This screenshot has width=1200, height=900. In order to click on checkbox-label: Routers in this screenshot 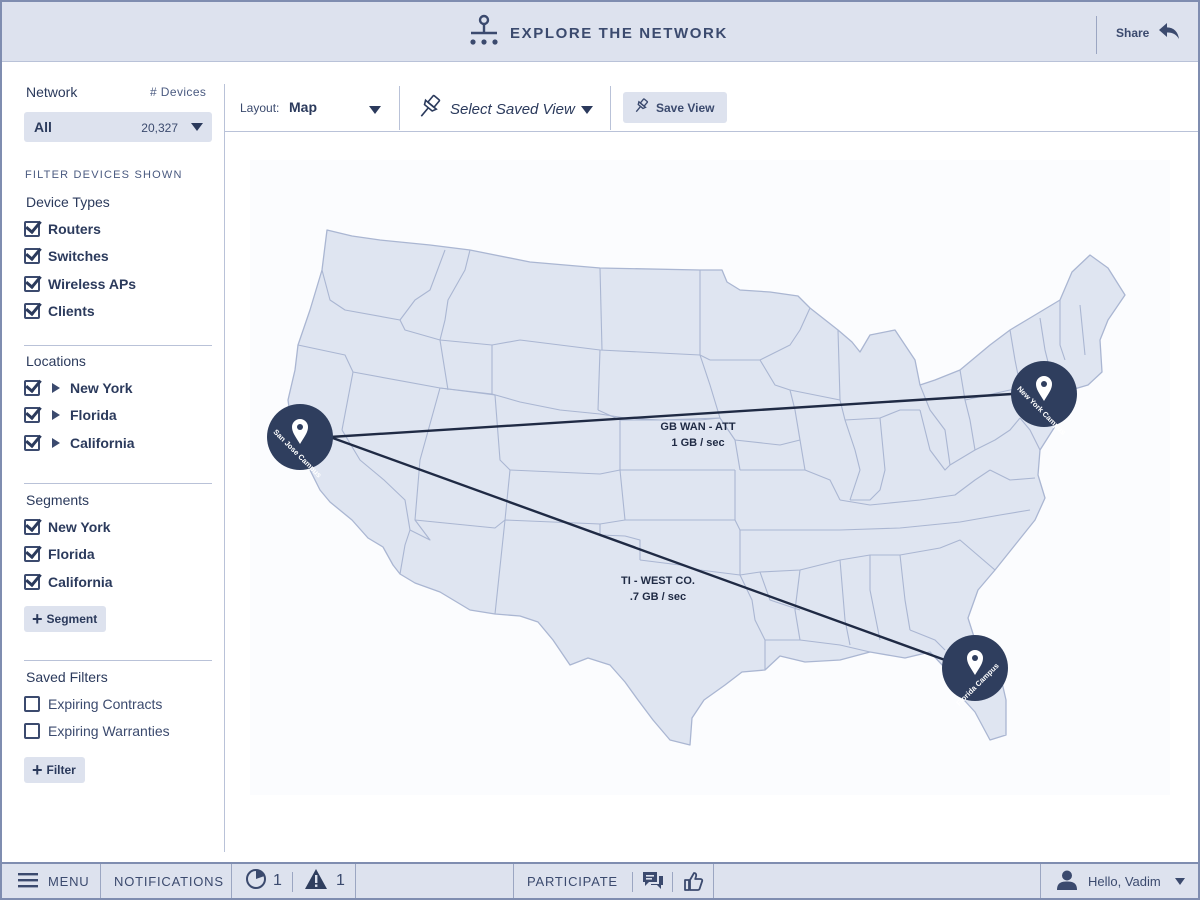, I will do `click(74, 229)`.